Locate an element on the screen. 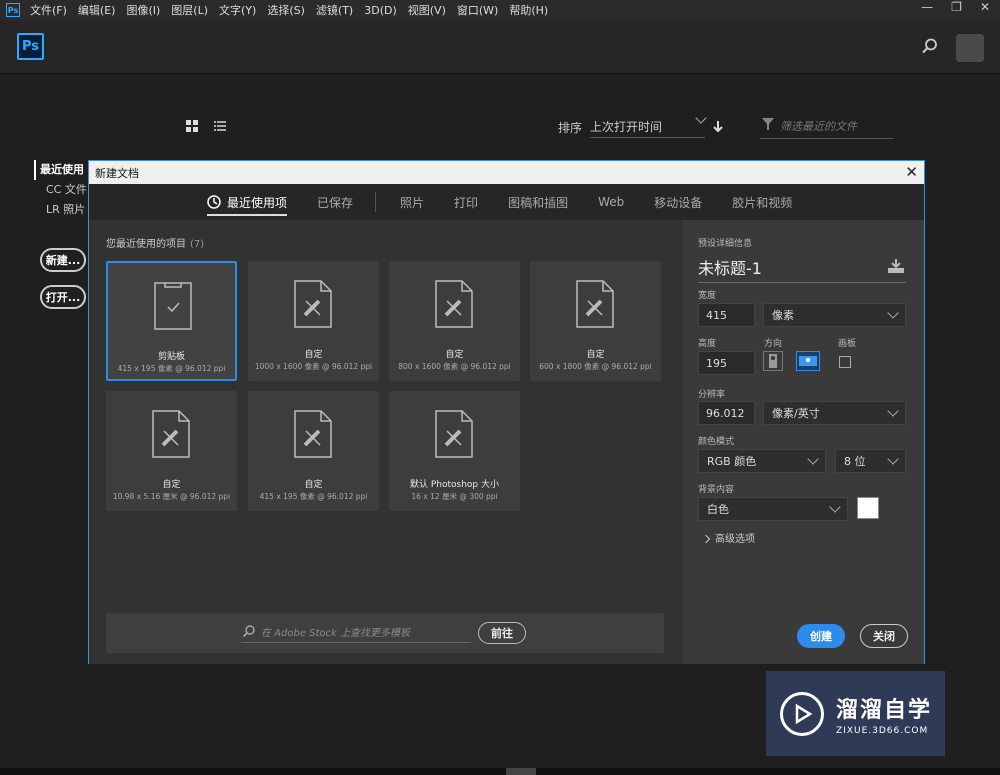 This screenshot has width=1000, height=775. advanced-options-label: 高级选项 is located at coordinates (735, 539).